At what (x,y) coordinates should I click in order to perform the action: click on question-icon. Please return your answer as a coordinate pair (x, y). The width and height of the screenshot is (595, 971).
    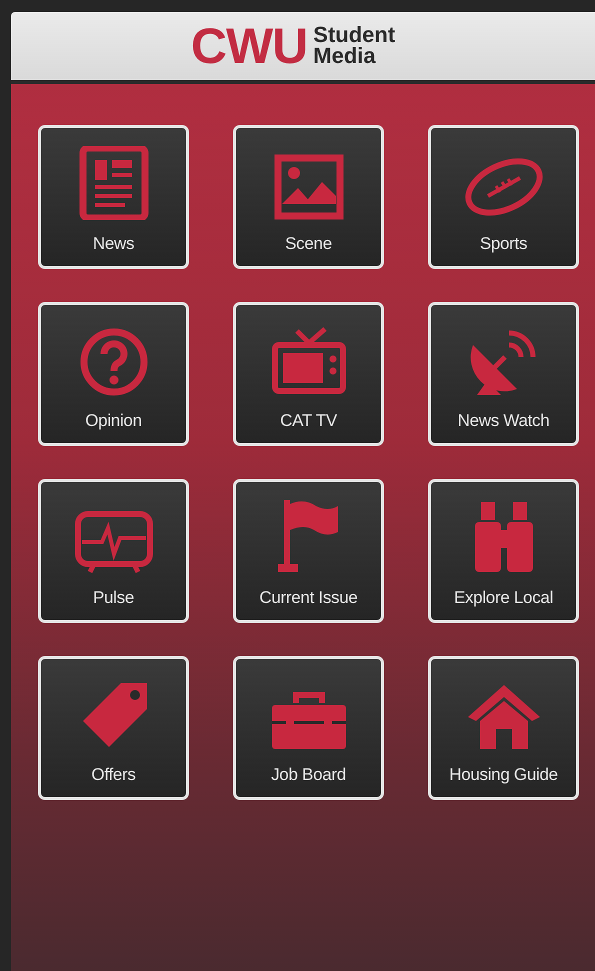
    Looking at the image, I should click on (113, 362).